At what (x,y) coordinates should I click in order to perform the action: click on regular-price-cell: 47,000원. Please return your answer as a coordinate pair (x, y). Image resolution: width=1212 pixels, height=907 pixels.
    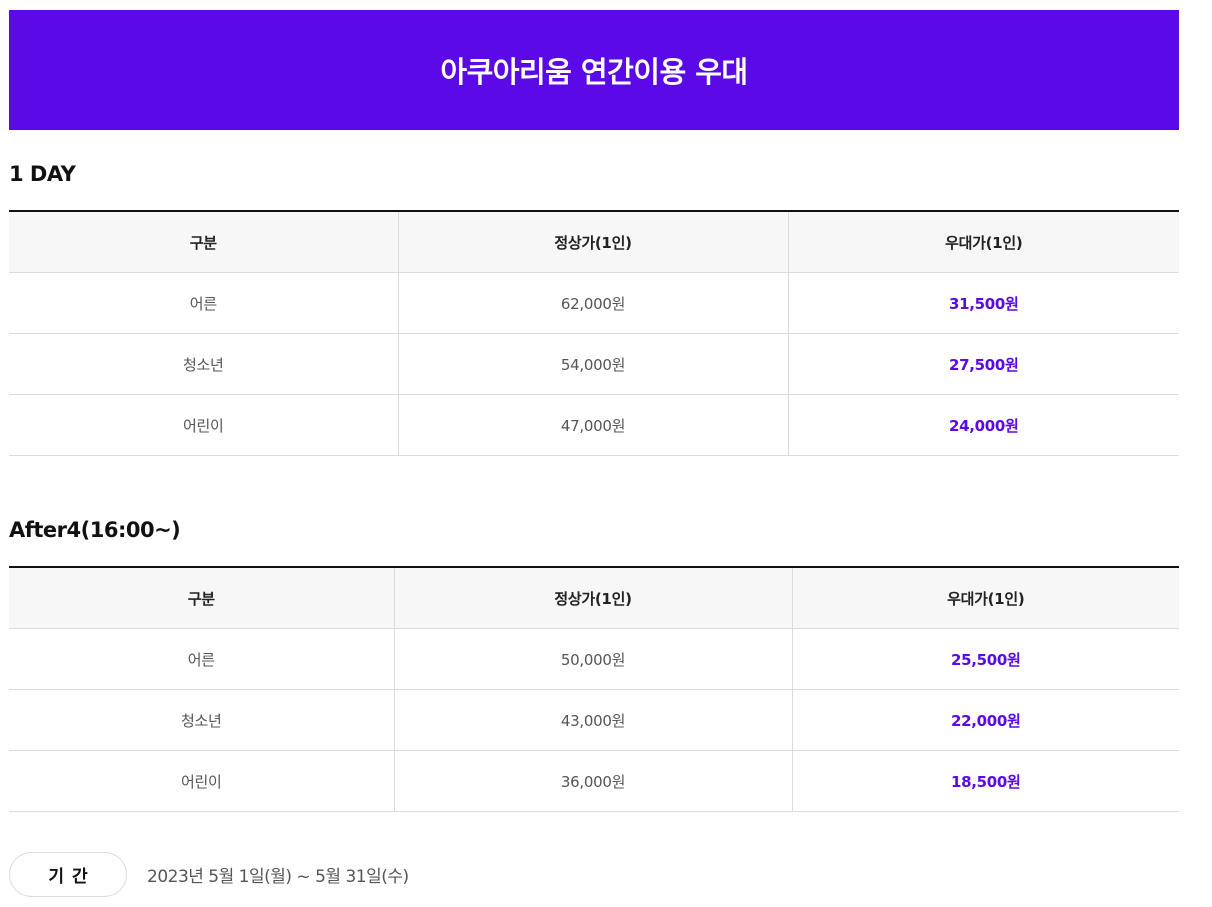
    Looking at the image, I should click on (592, 425).